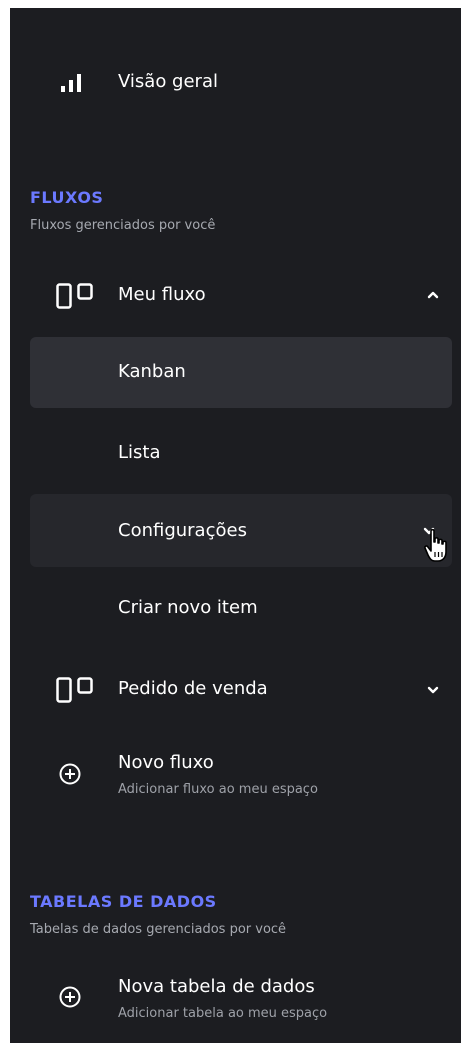 The image size is (461, 1043). What do you see at coordinates (71, 83) in the screenshot?
I see `bar-chart-icon` at bounding box center [71, 83].